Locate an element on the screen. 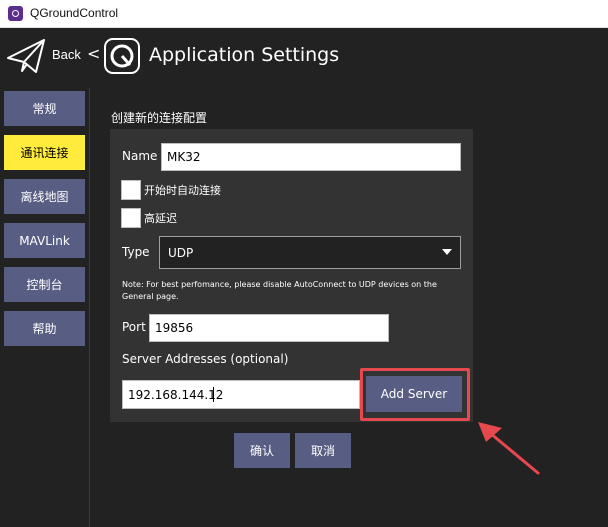 The width and height of the screenshot is (608, 527). name-field: MK32 is located at coordinates (311, 157).